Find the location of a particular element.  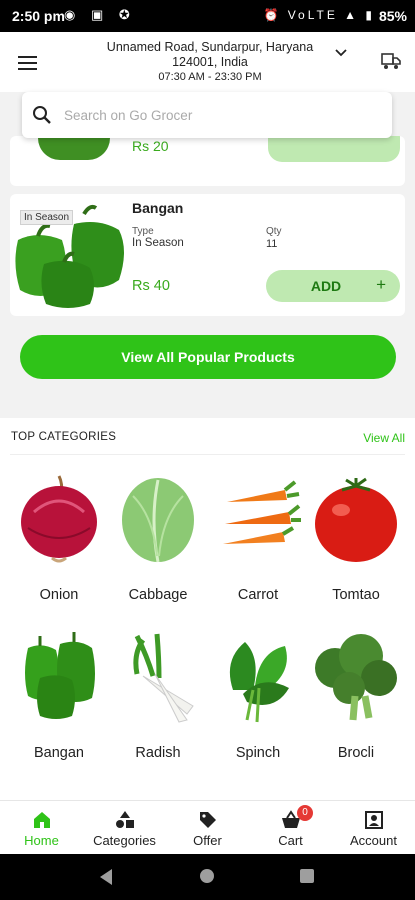

category-label: Brocli is located at coordinates (356, 753).